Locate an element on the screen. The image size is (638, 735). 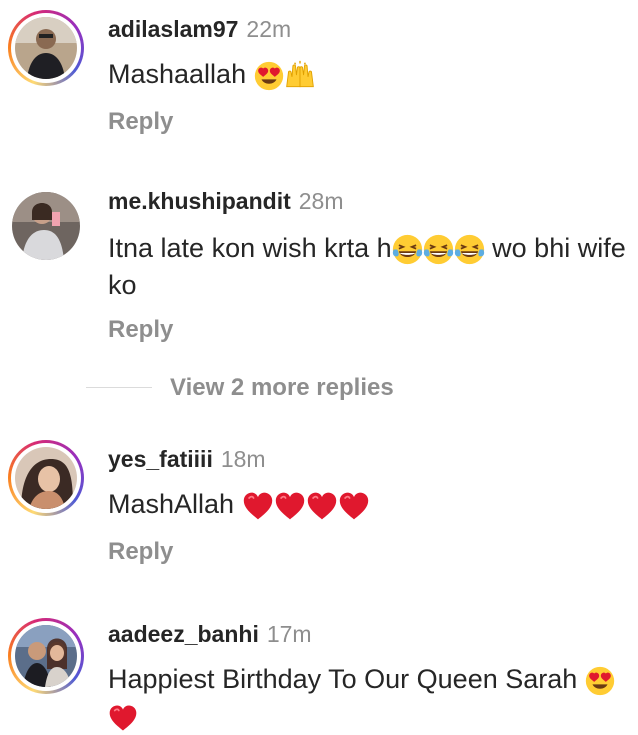
comment-text-block: MashAllah is located at coordinates (368, 504).